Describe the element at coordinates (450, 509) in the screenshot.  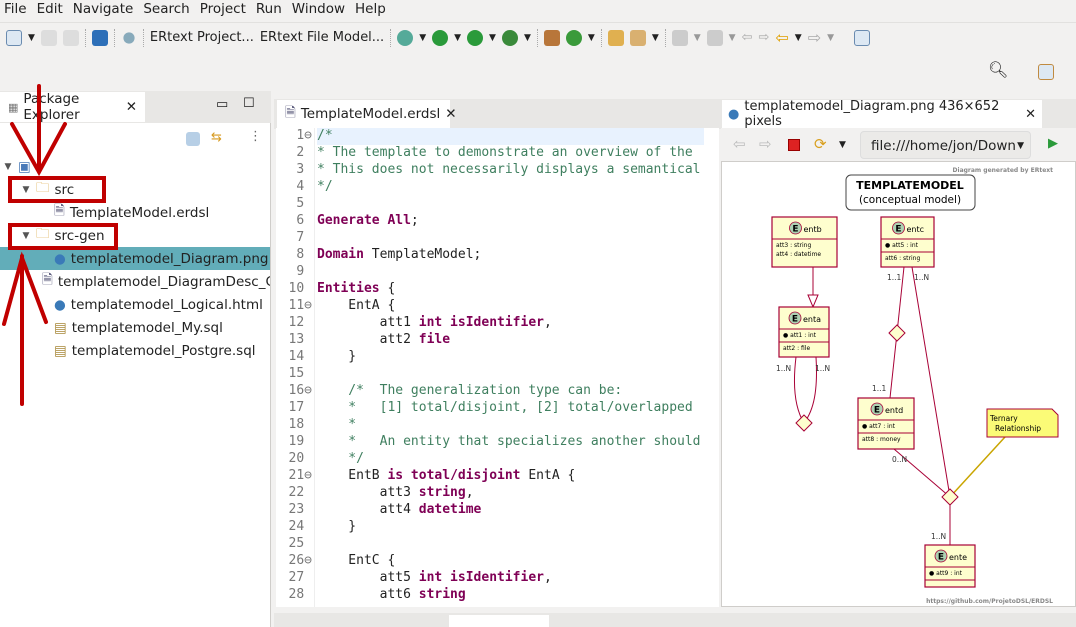
I see `keyword-token: datetime` at that location.